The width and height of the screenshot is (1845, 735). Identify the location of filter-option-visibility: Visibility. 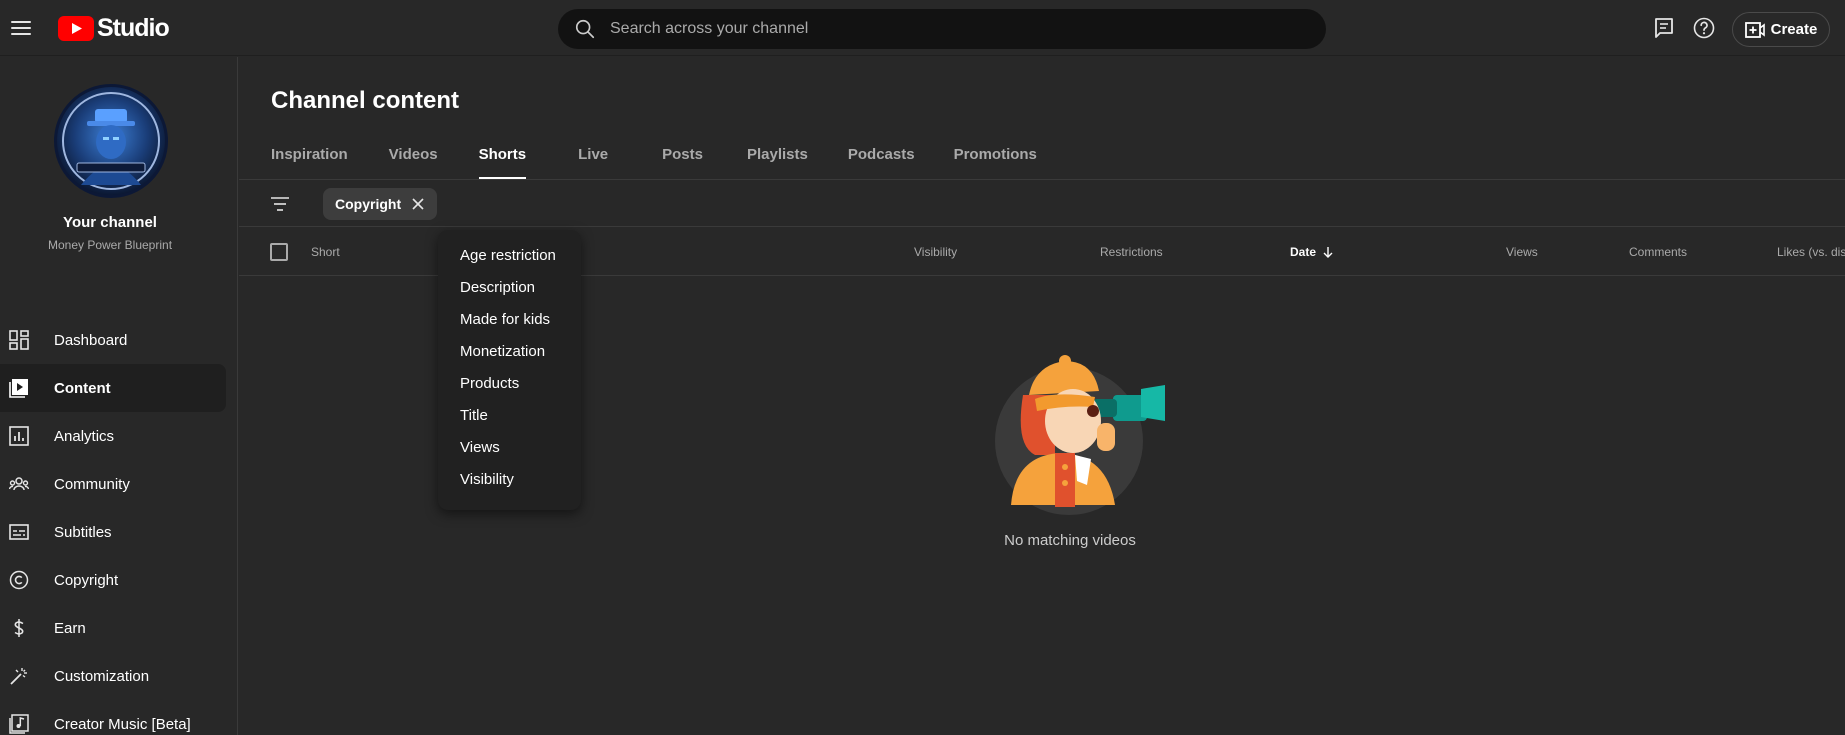
(509, 480).